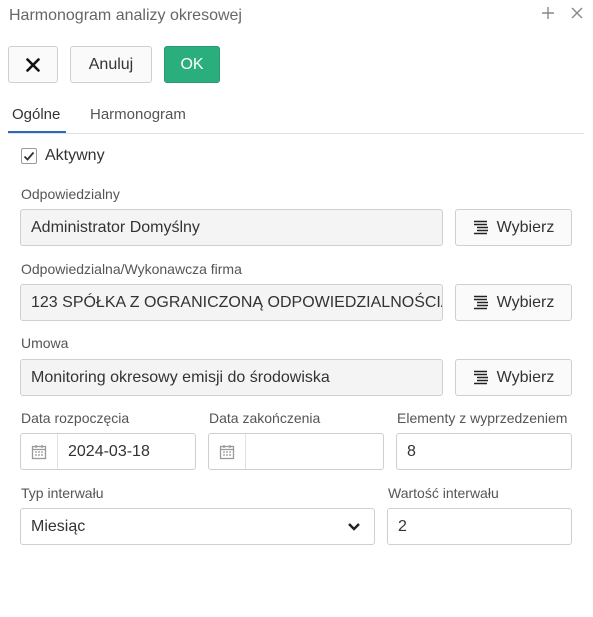 The image size is (593, 617). I want to click on tabs-divider, so click(296, 133).